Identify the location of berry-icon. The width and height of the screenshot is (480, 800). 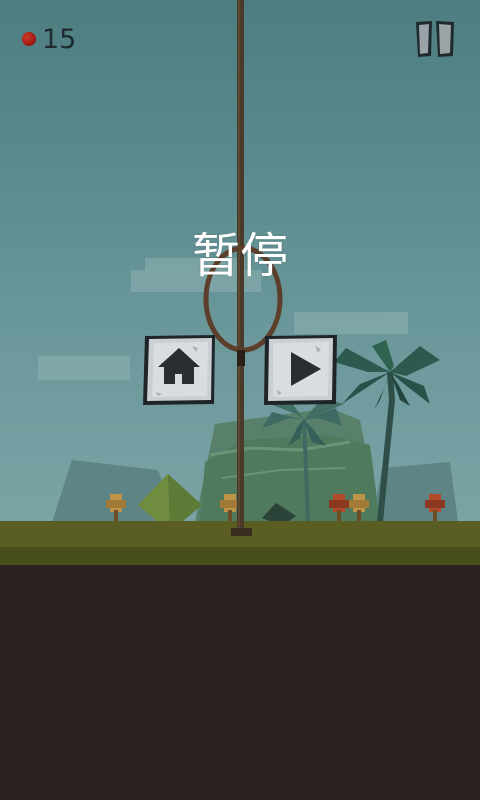
(29, 39).